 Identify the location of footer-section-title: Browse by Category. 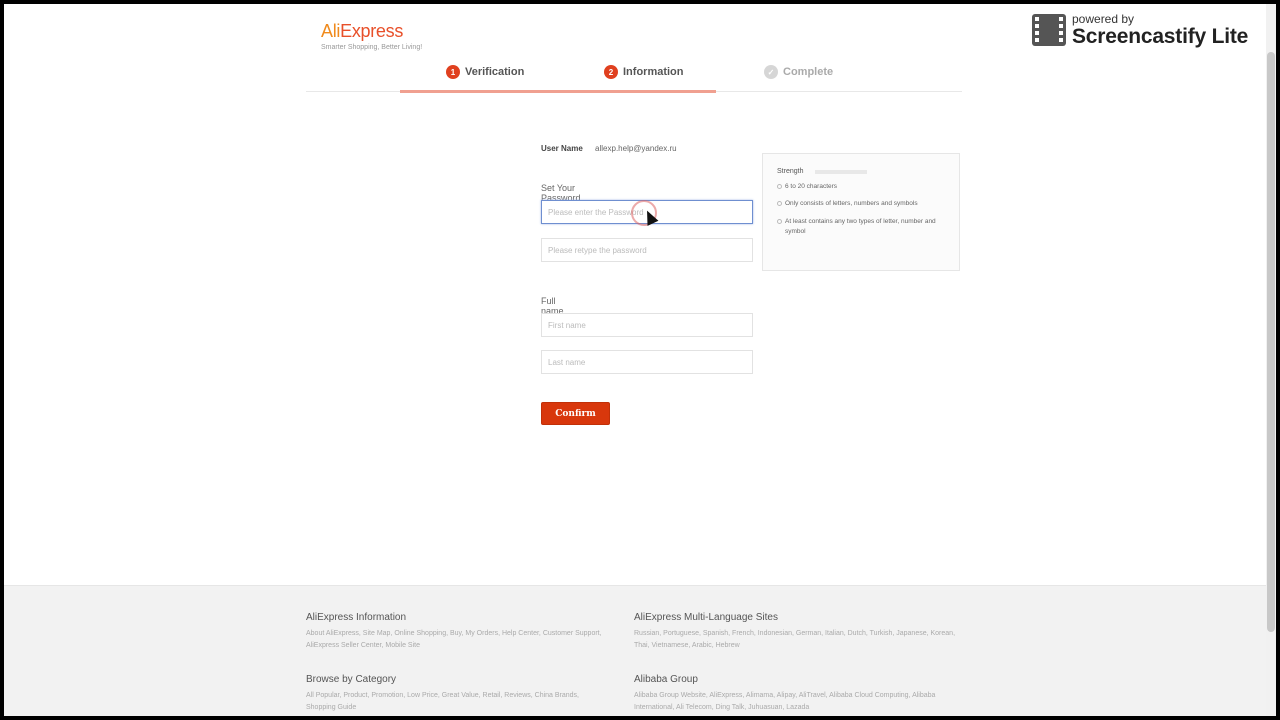
(351, 679).